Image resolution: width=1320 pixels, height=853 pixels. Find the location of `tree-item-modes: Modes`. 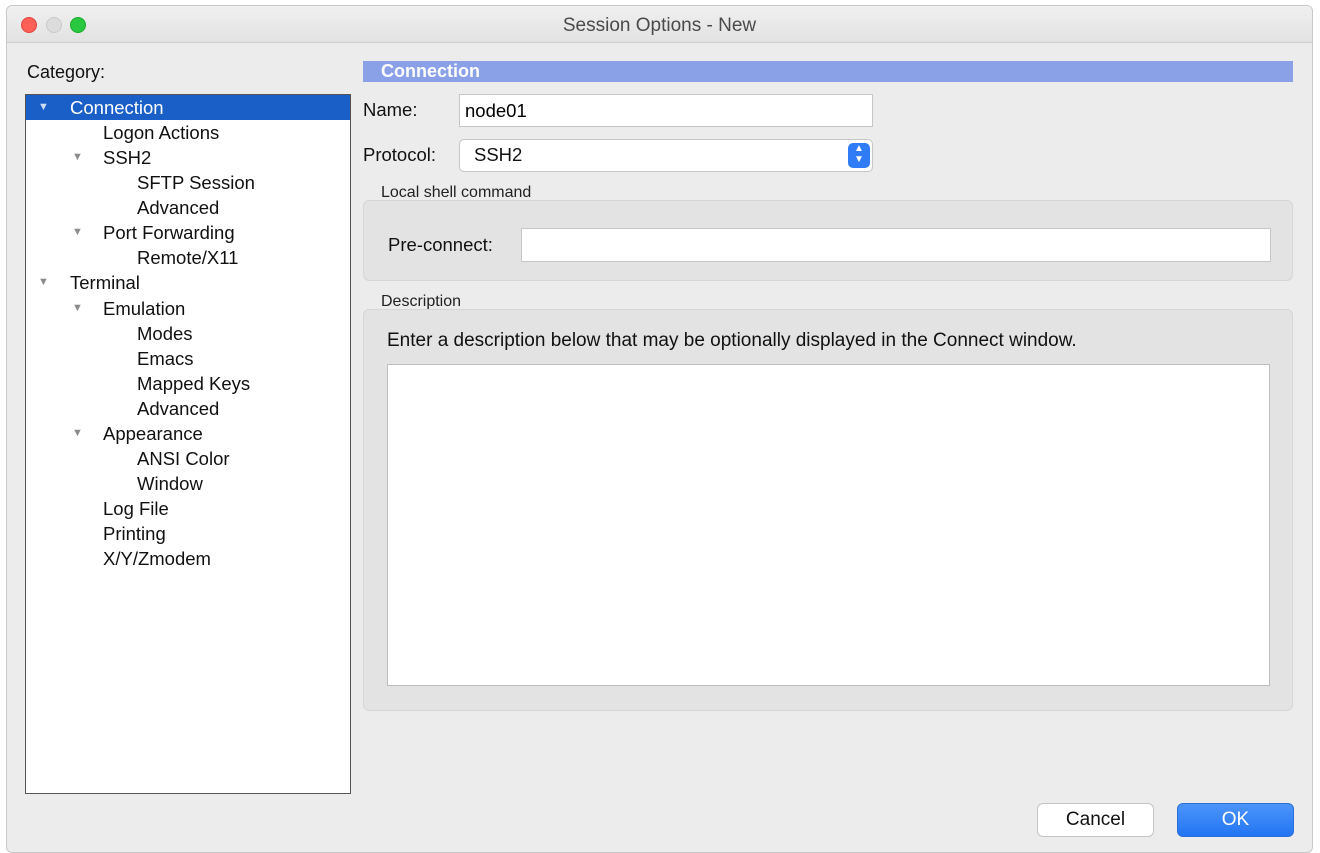

tree-item-modes: Modes is located at coordinates (188, 333).